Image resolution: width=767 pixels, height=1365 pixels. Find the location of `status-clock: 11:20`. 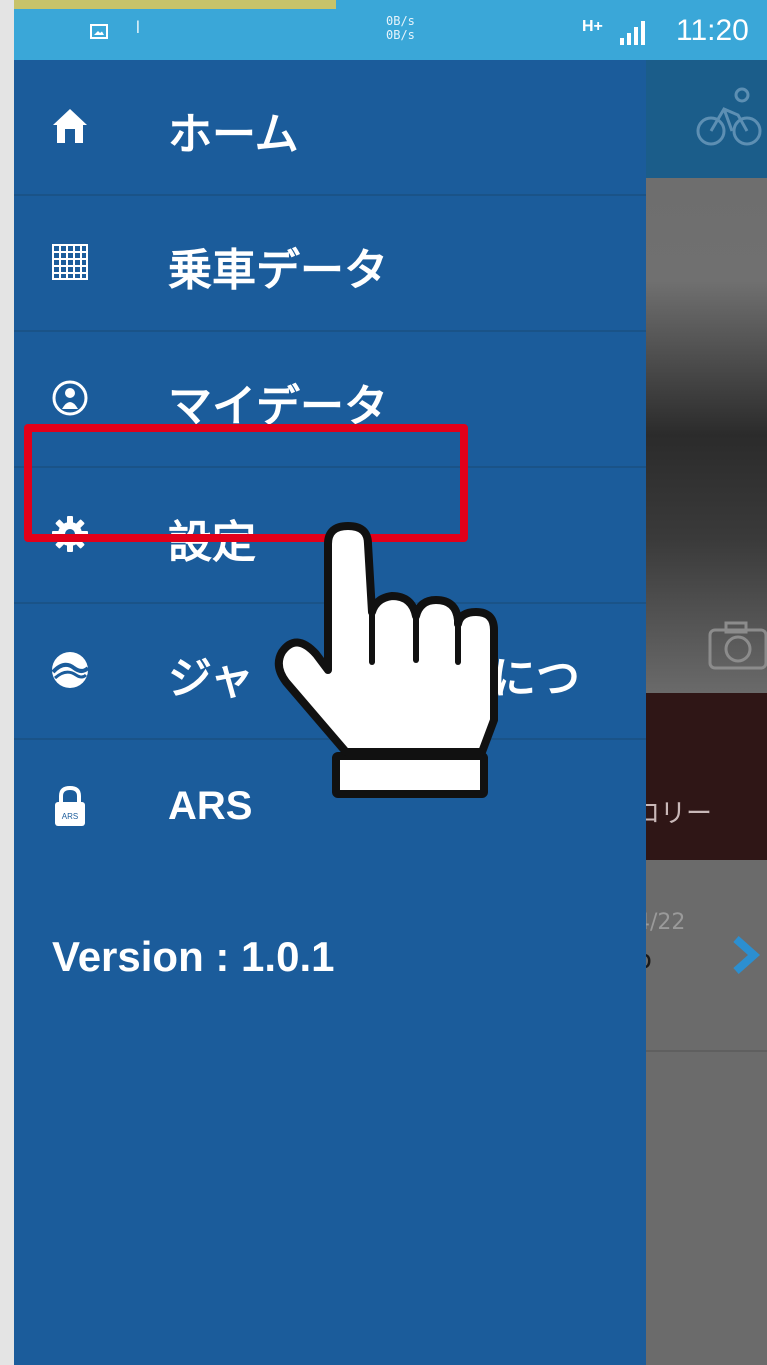

status-clock: 11:20 is located at coordinates (712, 30).